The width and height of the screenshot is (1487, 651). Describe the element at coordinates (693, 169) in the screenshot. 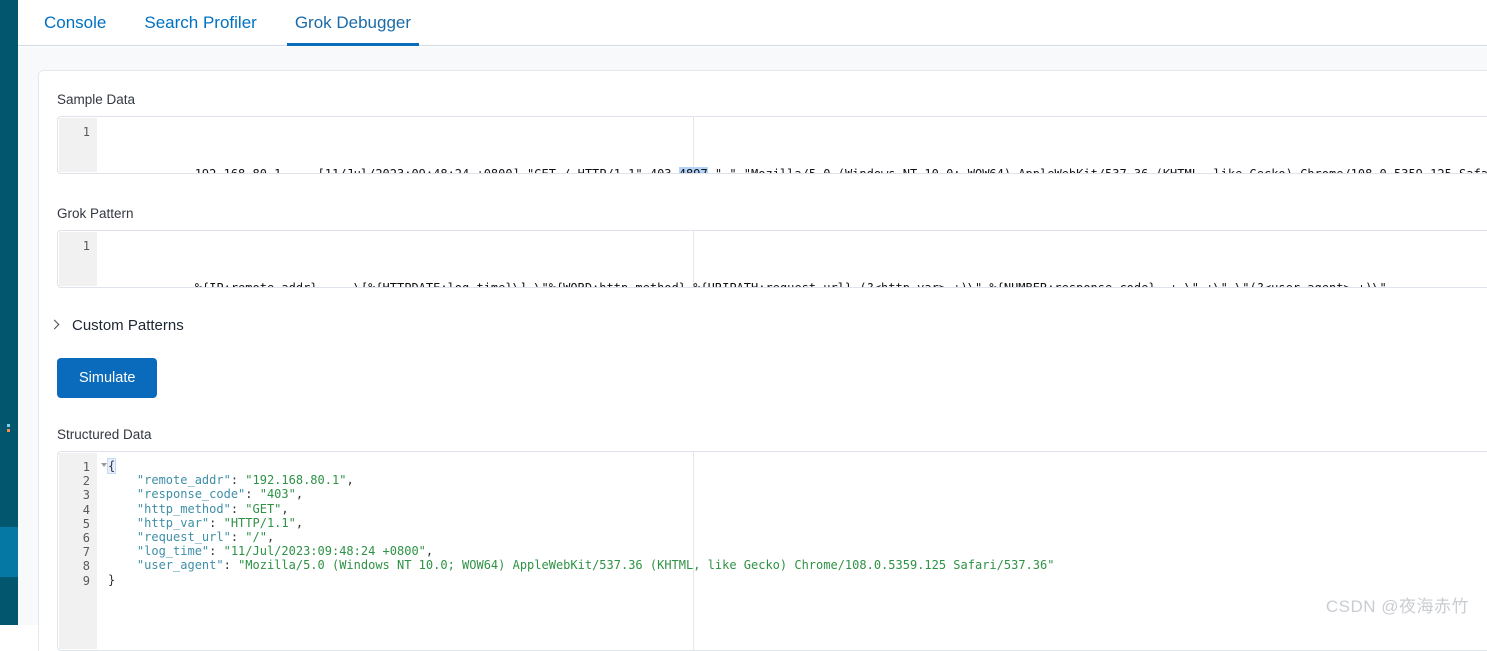

I see `sample-data-selected-text: 4897` at that location.